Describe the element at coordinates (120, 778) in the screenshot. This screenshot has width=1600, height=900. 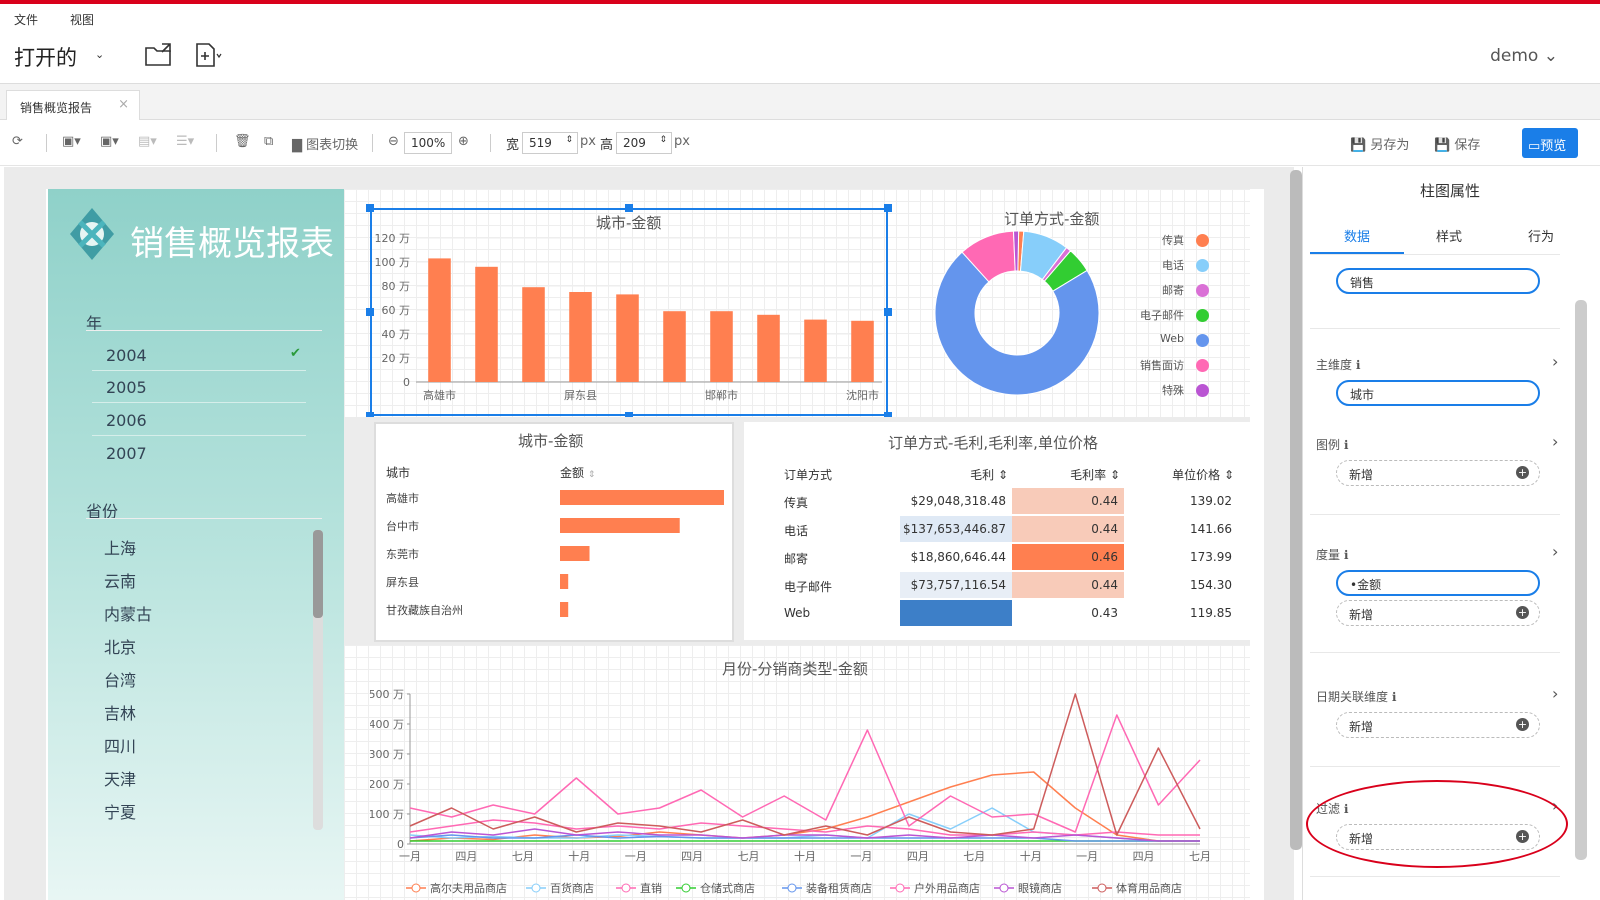
I see `province-item: 天津` at that location.